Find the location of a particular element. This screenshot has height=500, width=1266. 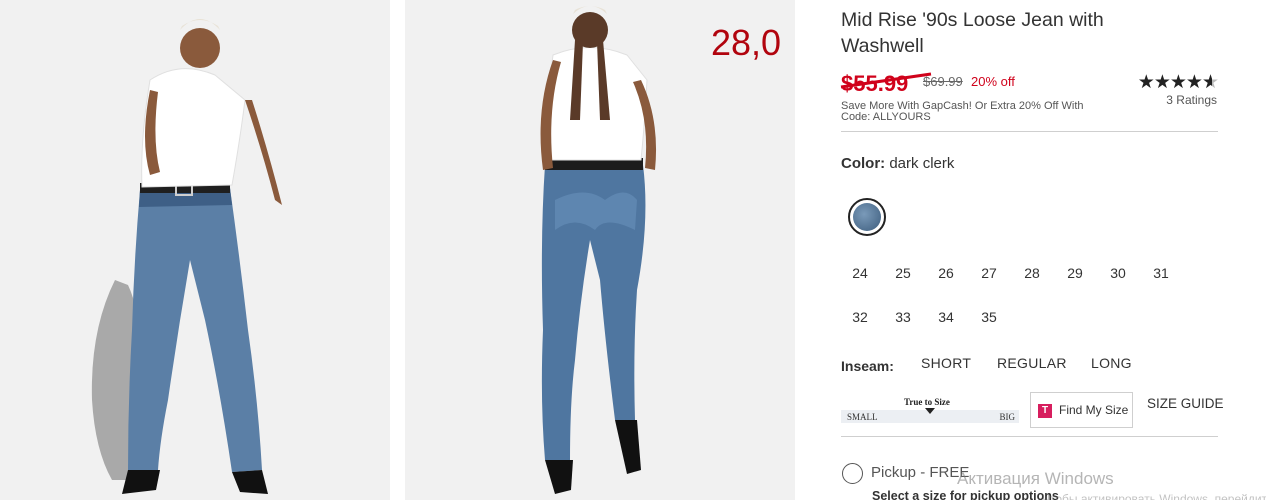

discount-badge: 20% off is located at coordinates (993, 81).